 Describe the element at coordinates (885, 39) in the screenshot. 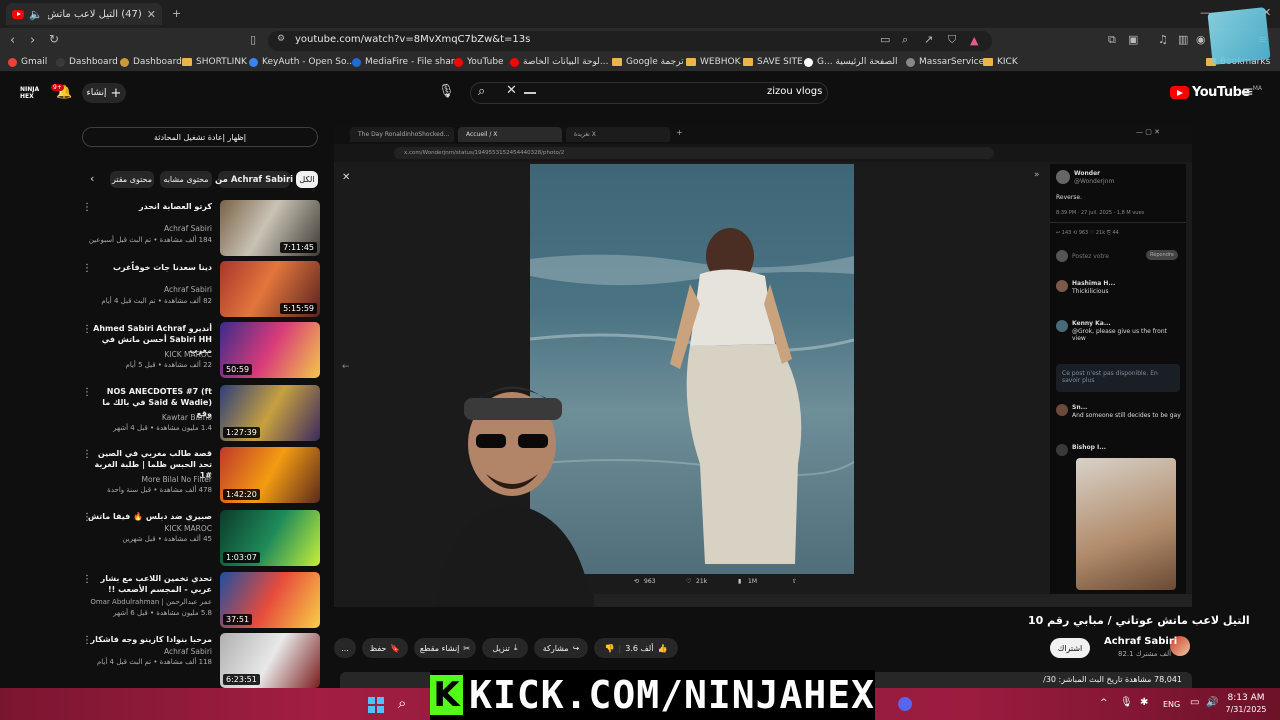

I see `cast-icon: ▭` at that location.